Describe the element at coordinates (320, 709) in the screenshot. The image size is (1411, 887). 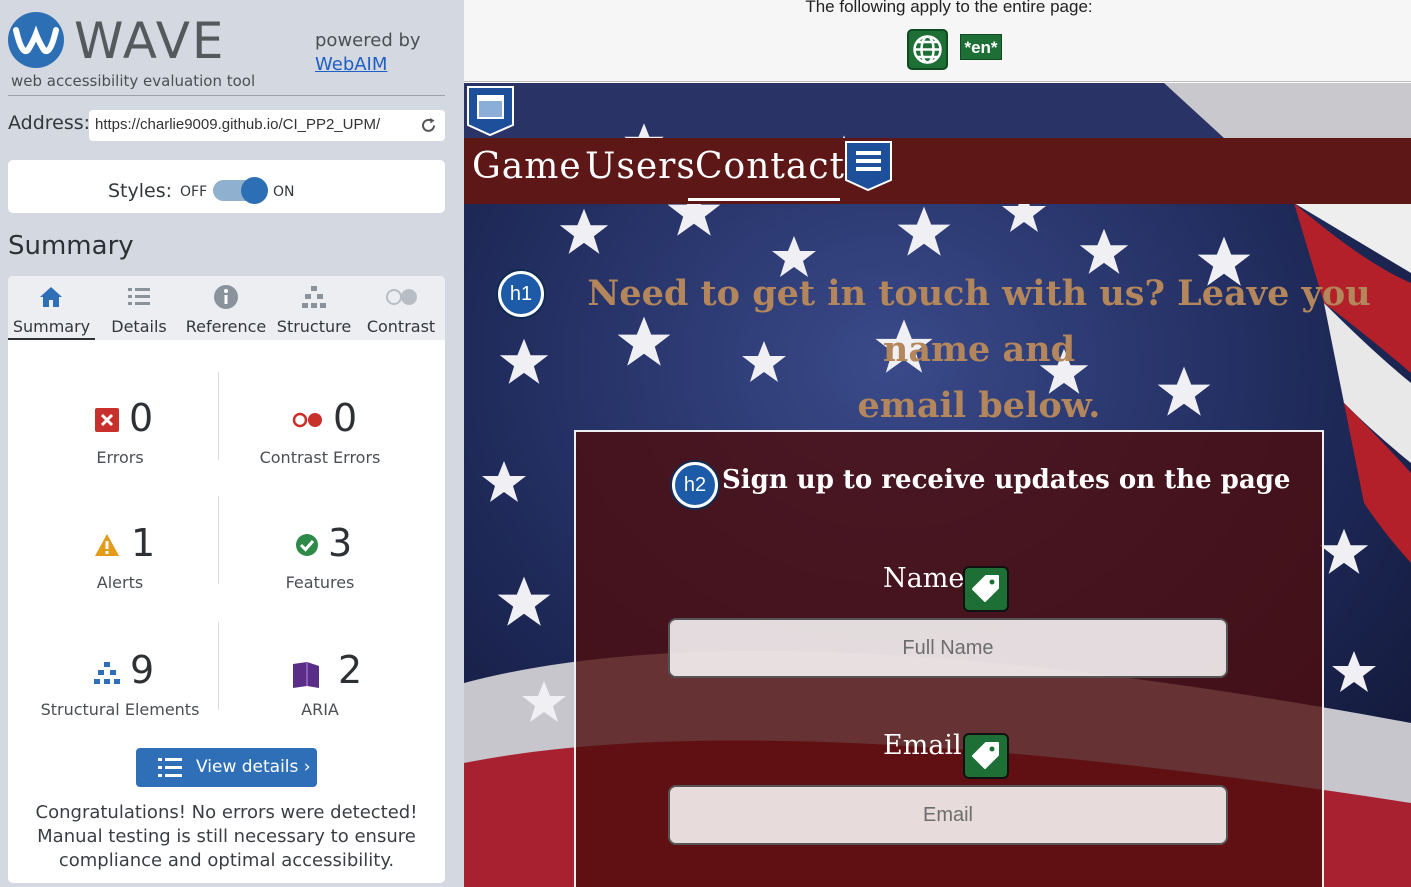
I see `aria-label: ARIA` at that location.